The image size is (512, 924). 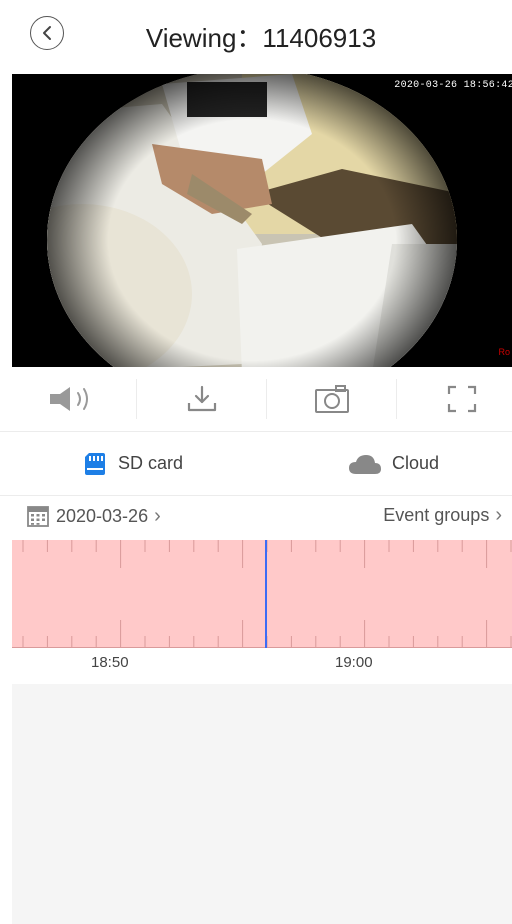 I want to click on page-title: Viewing：11406913, so click(x=261, y=38).